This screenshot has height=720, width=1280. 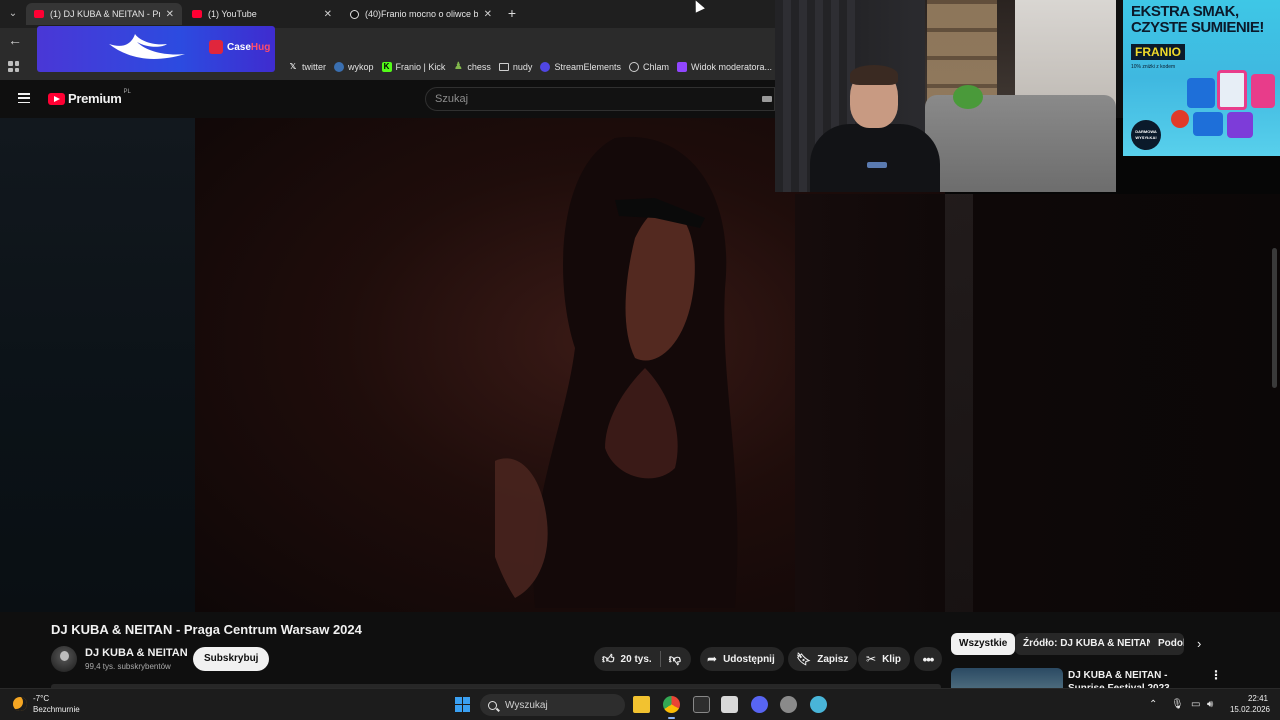 What do you see at coordinates (197, 14) in the screenshot?
I see `youtube-icon` at bounding box center [197, 14].